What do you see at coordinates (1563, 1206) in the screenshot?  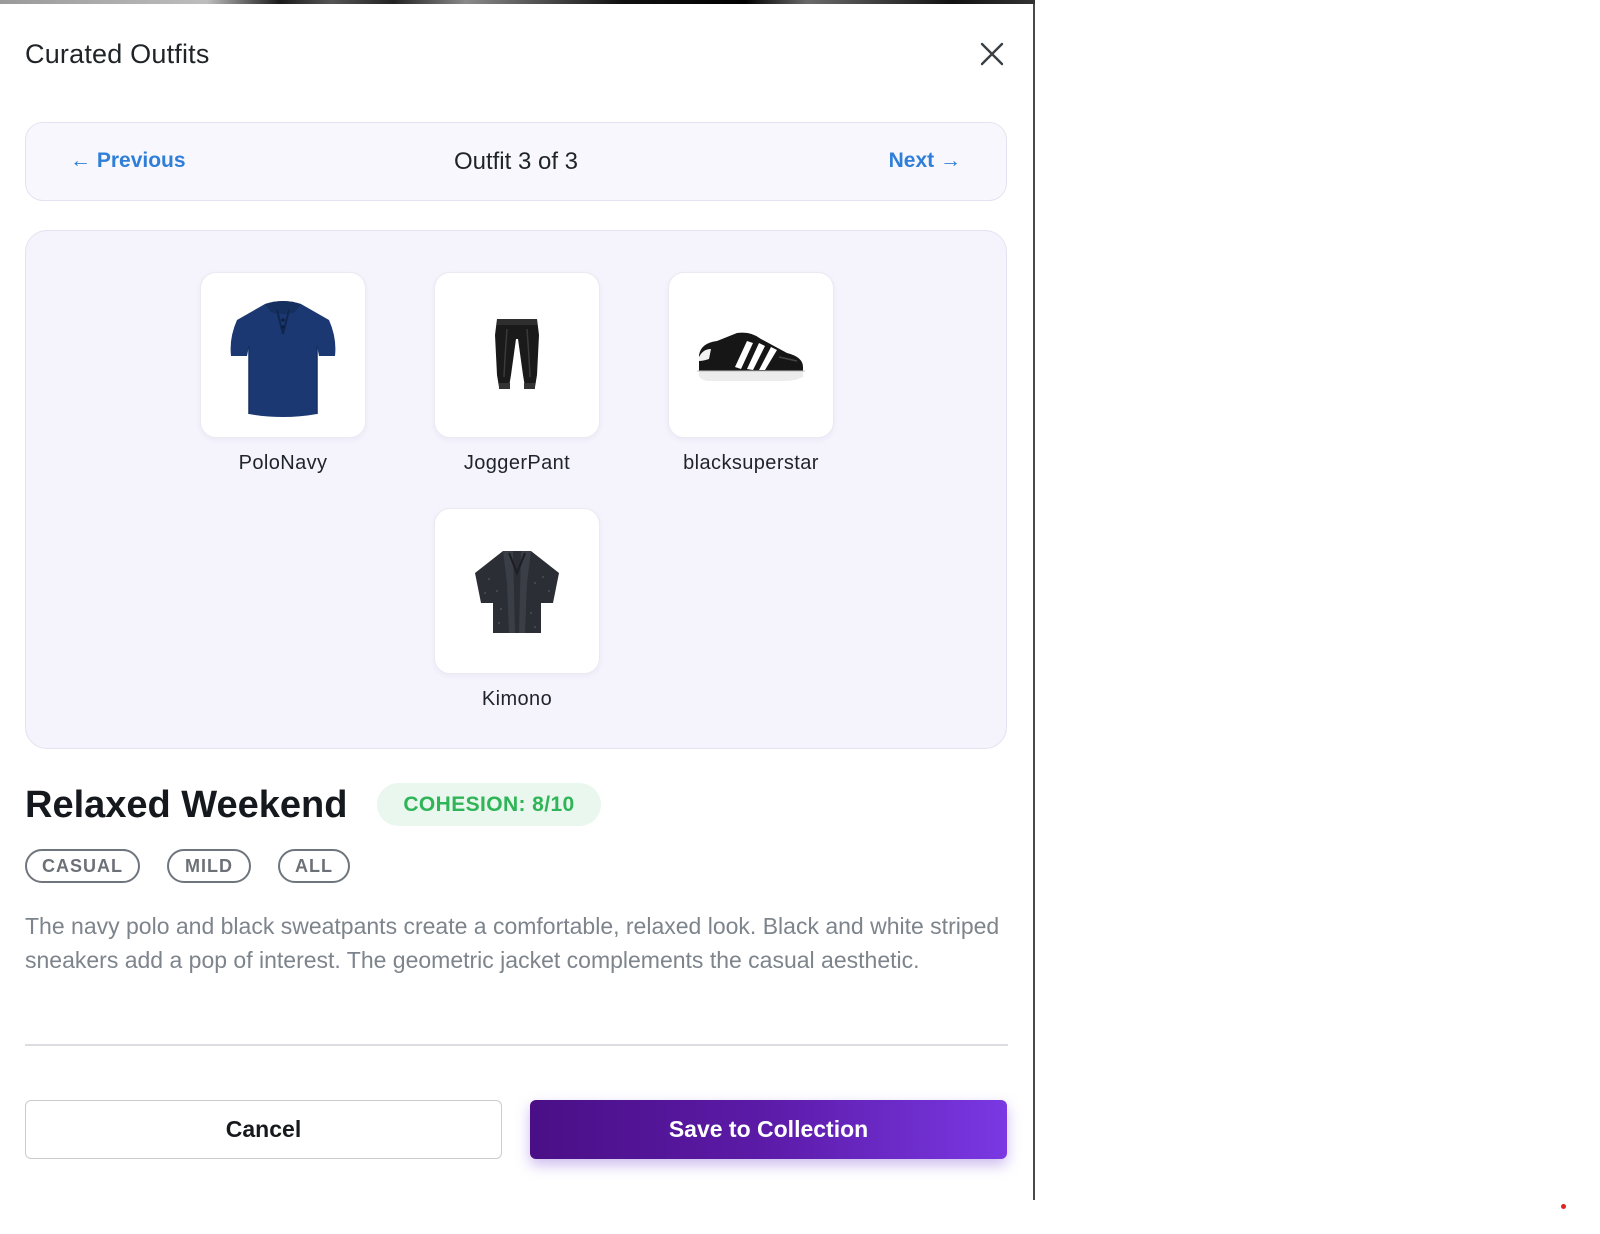 I see `status-dot` at bounding box center [1563, 1206].